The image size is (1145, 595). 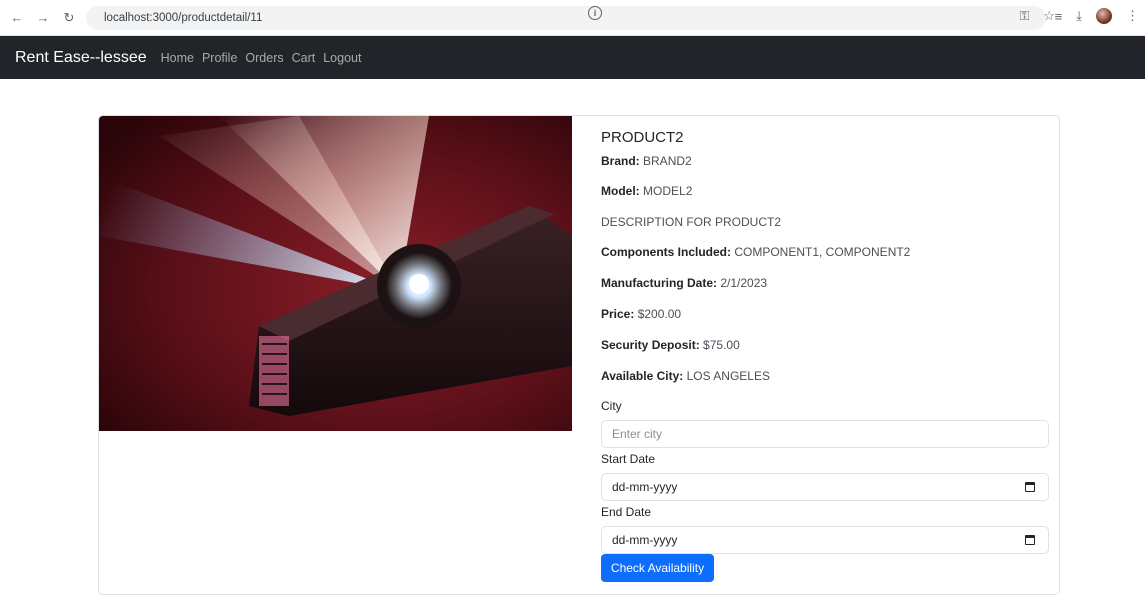 I want to click on end-date-value: dd-mm-yyyy, so click(x=644, y=540).